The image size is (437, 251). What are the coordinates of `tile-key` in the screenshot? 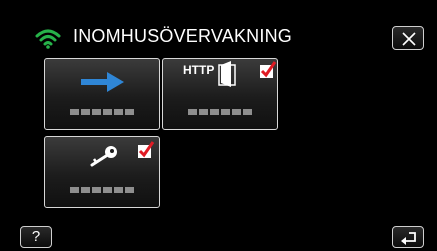 It's located at (102, 172).